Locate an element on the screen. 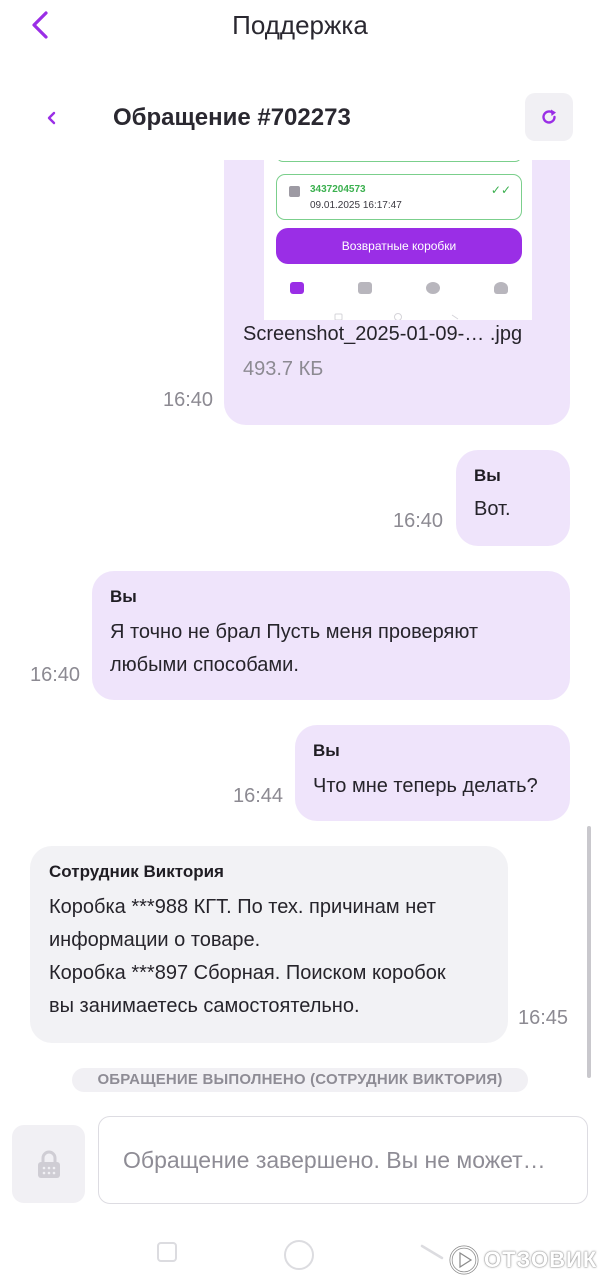 The height and width of the screenshot is (1288, 600). message-time: 16:44 is located at coordinates (258, 796).